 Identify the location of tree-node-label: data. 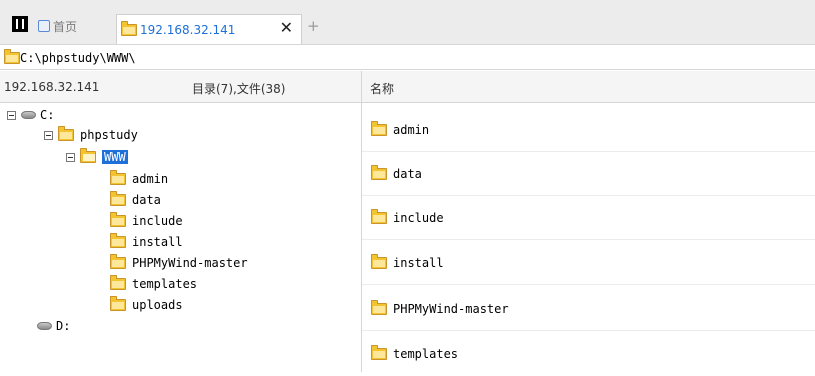
(146, 200).